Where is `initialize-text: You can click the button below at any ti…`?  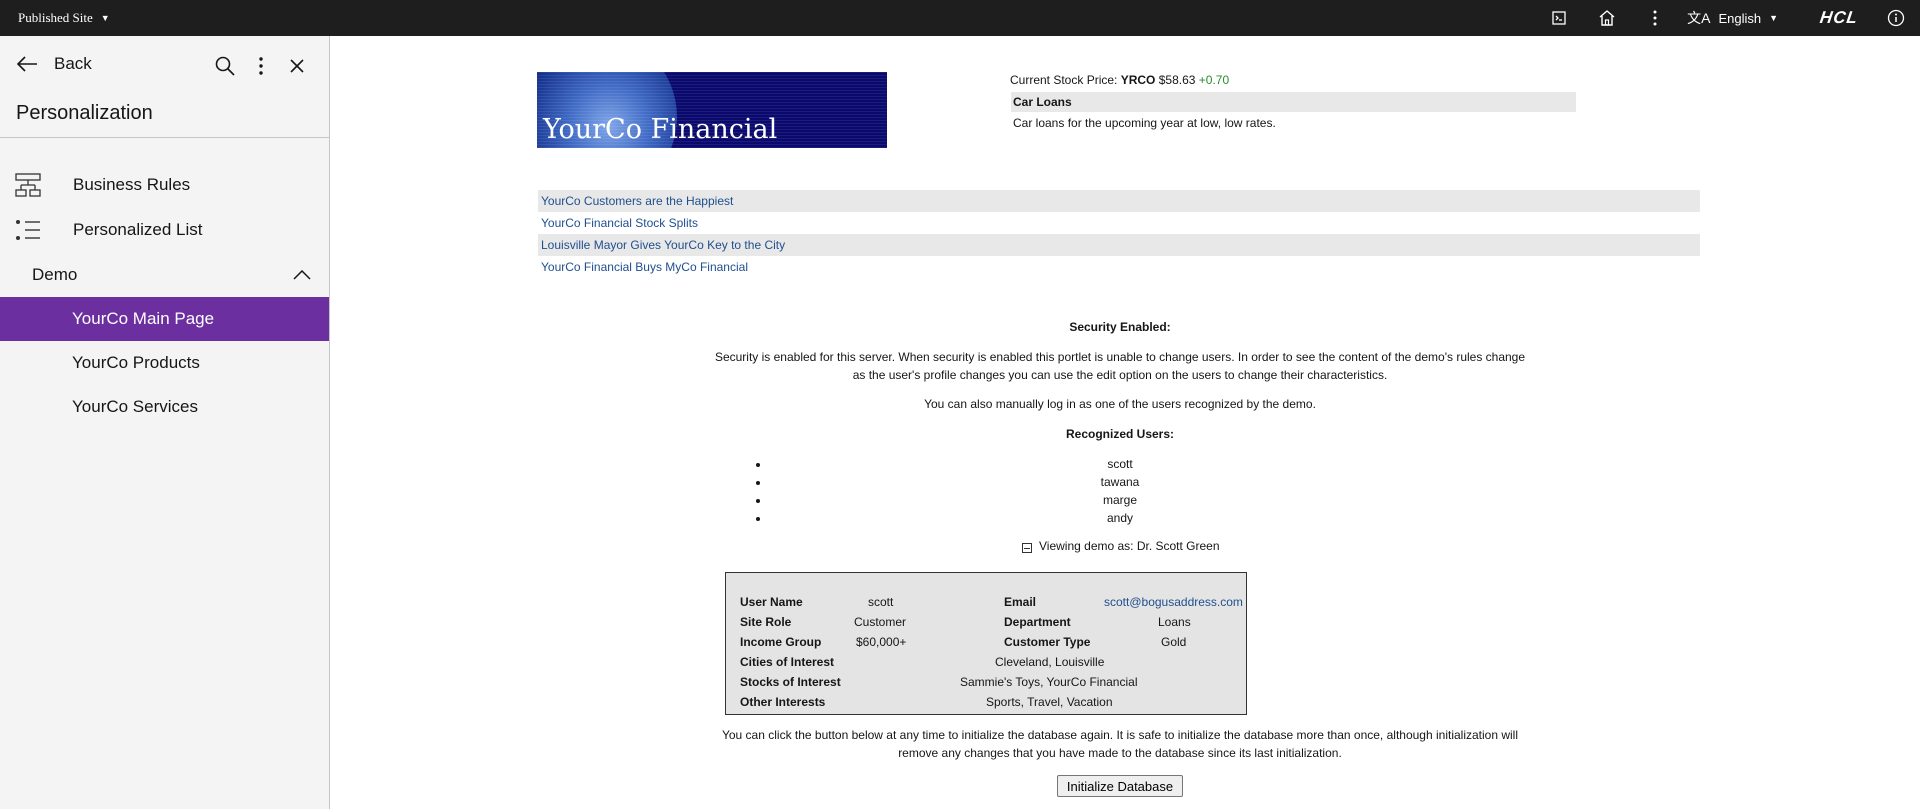
initialize-text: You can click the button below at any ti… is located at coordinates (1120, 744).